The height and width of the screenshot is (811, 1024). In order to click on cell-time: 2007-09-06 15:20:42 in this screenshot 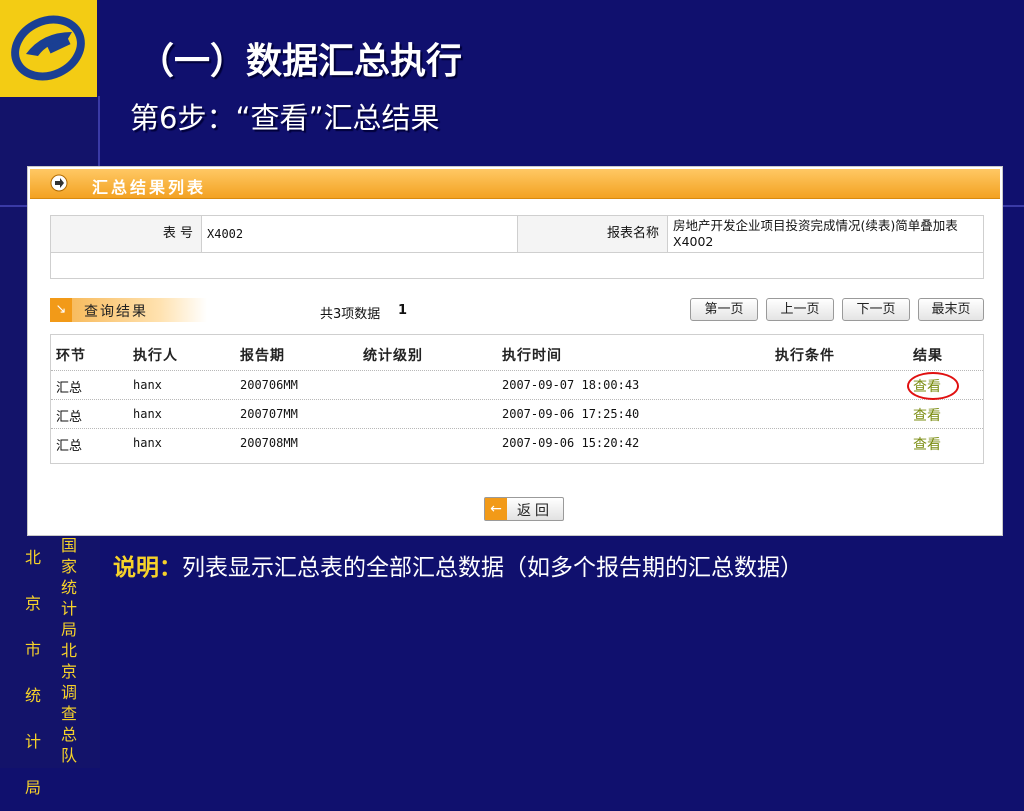, I will do `click(571, 443)`.